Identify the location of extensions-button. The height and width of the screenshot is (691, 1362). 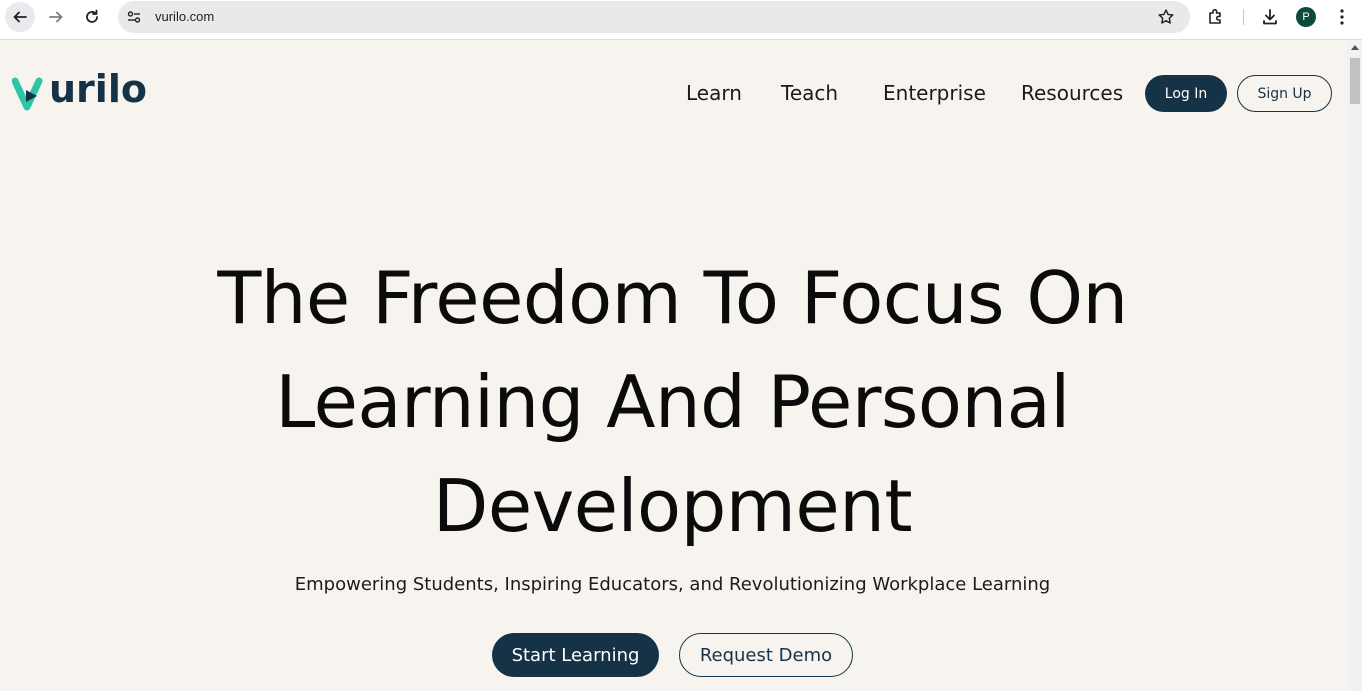
(1216, 17).